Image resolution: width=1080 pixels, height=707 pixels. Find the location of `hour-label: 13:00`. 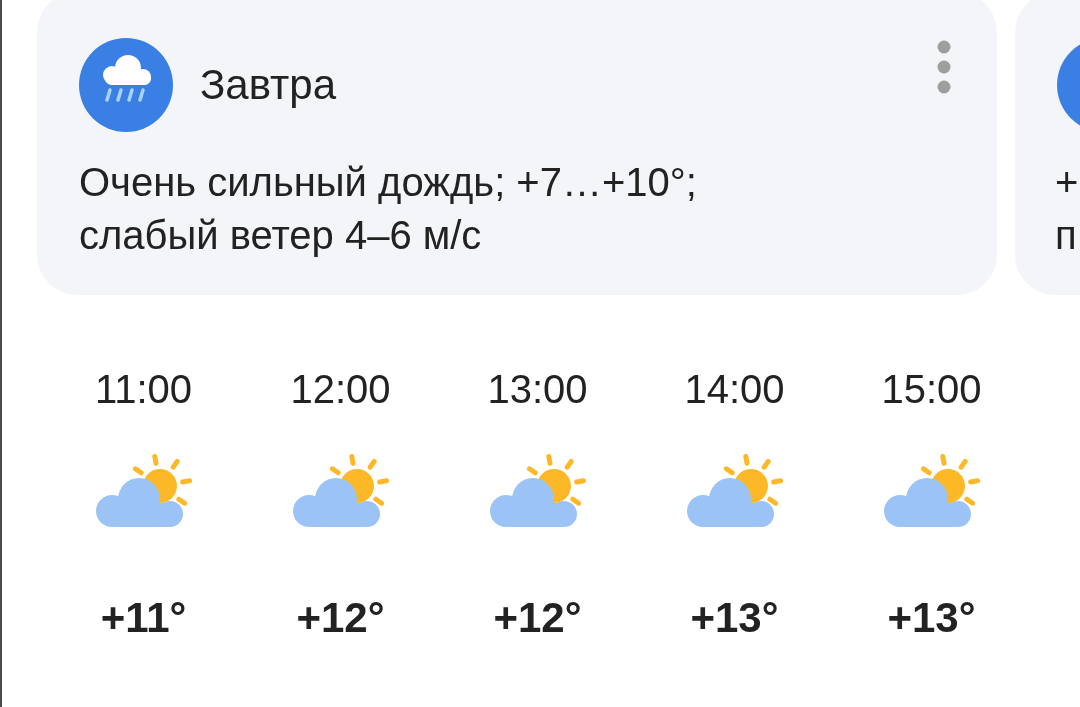

hour-label: 13:00 is located at coordinates (537, 389).